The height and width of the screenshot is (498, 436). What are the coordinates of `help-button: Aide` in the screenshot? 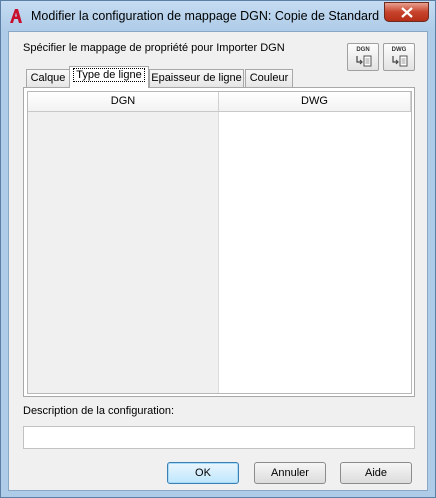 It's located at (376, 473).